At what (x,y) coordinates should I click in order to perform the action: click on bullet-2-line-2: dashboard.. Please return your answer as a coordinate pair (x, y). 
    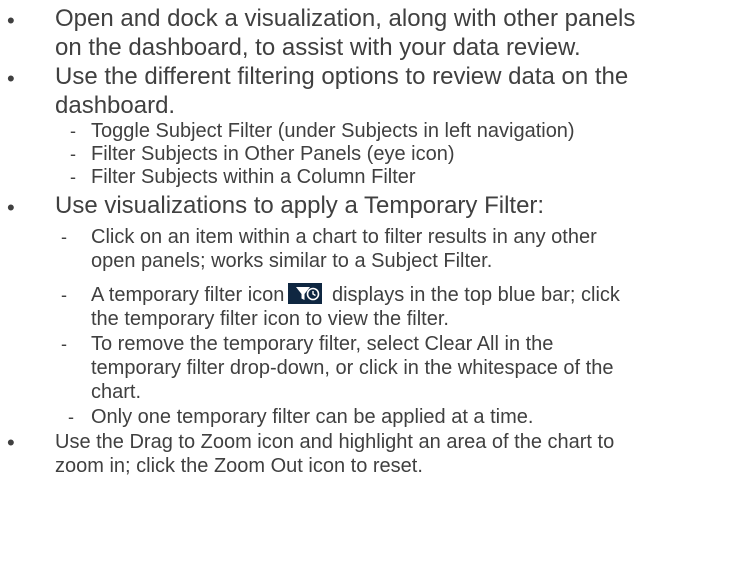
    Looking at the image, I should click on (115, 105).